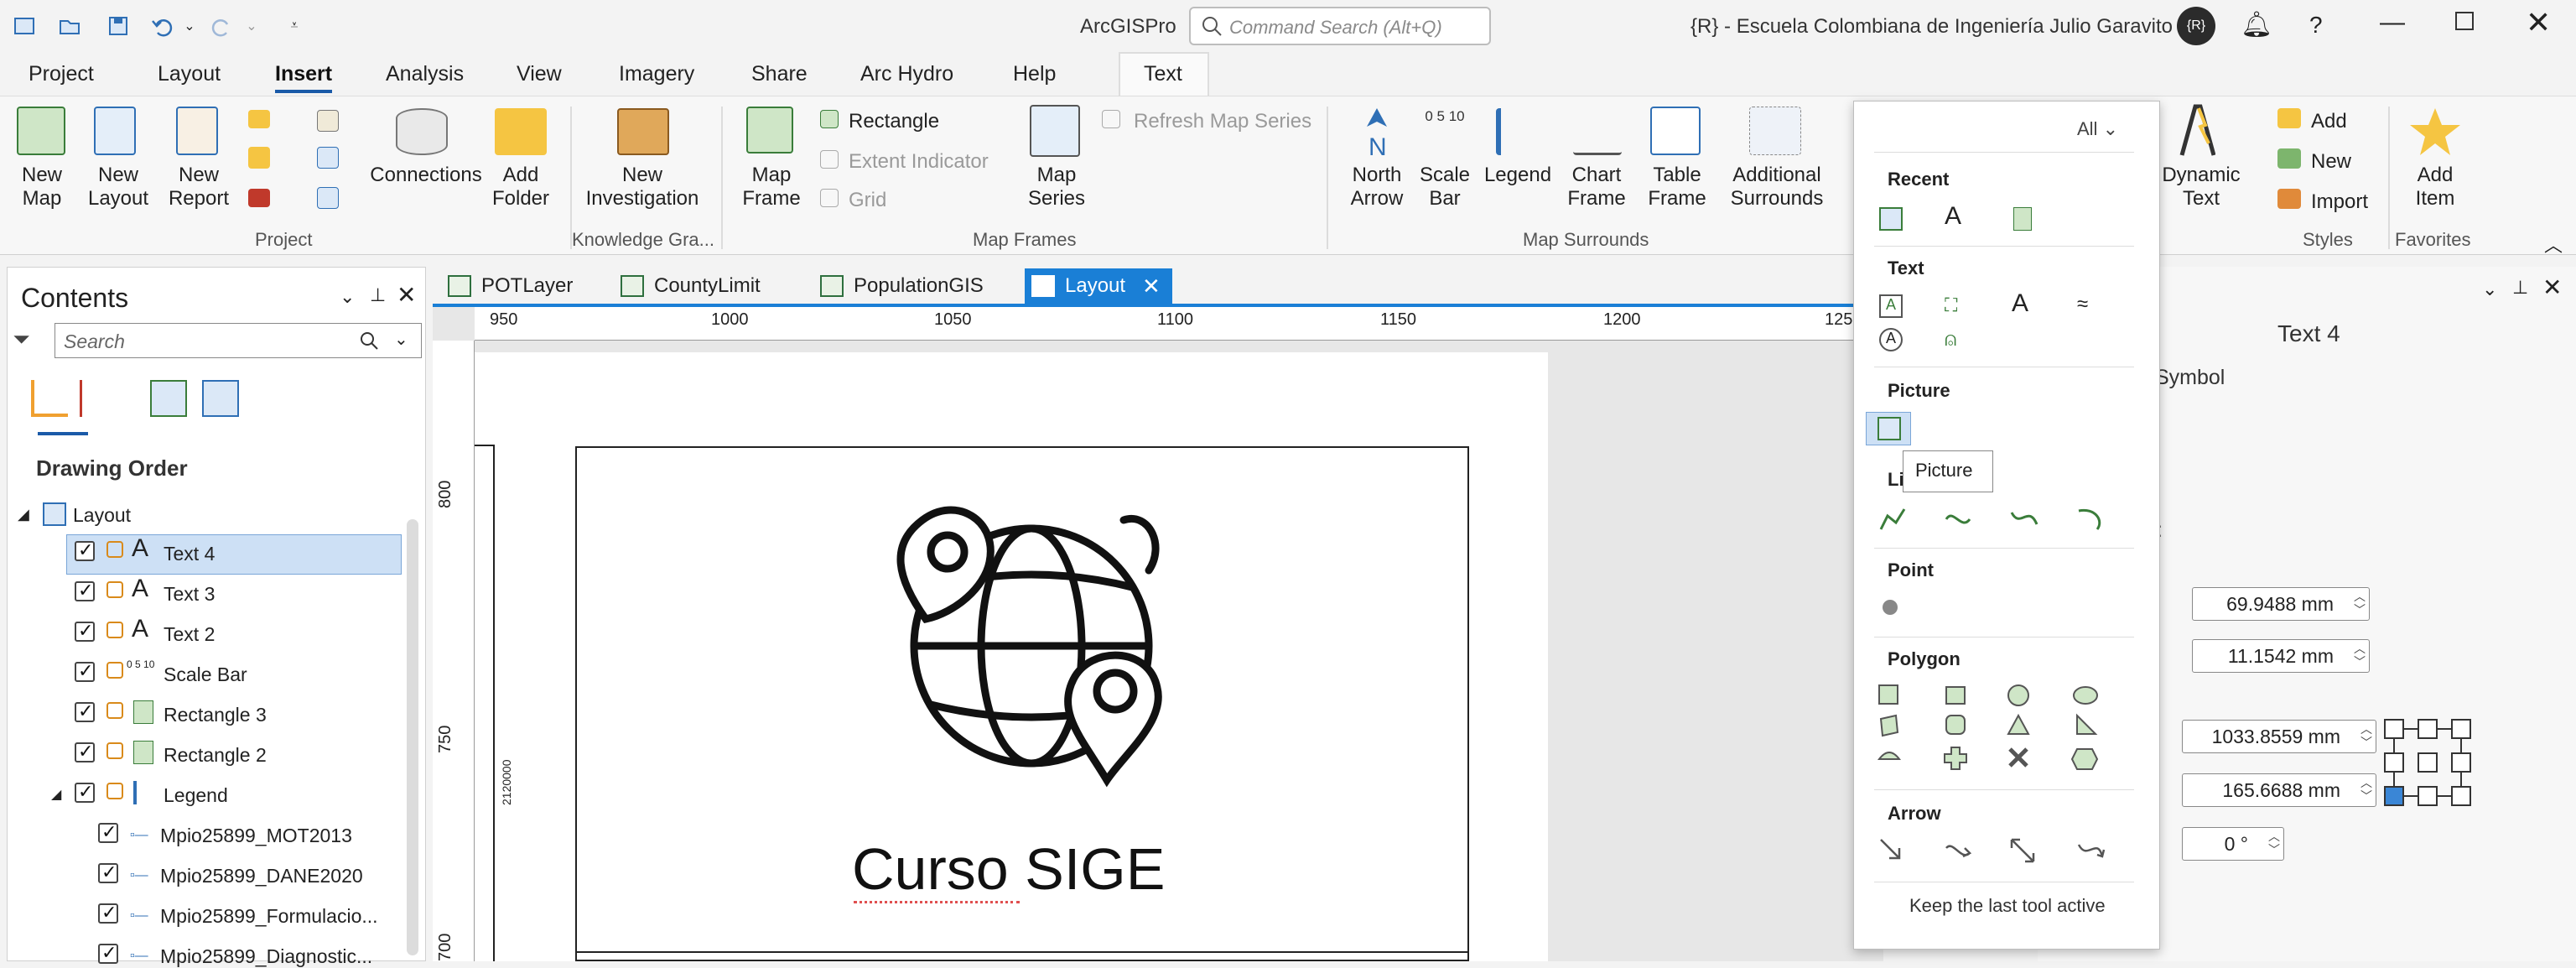  Describe the element at coordinates (251, 26) in the screenshot. I see `redo-dropdown-icon: ⌄` at that location.